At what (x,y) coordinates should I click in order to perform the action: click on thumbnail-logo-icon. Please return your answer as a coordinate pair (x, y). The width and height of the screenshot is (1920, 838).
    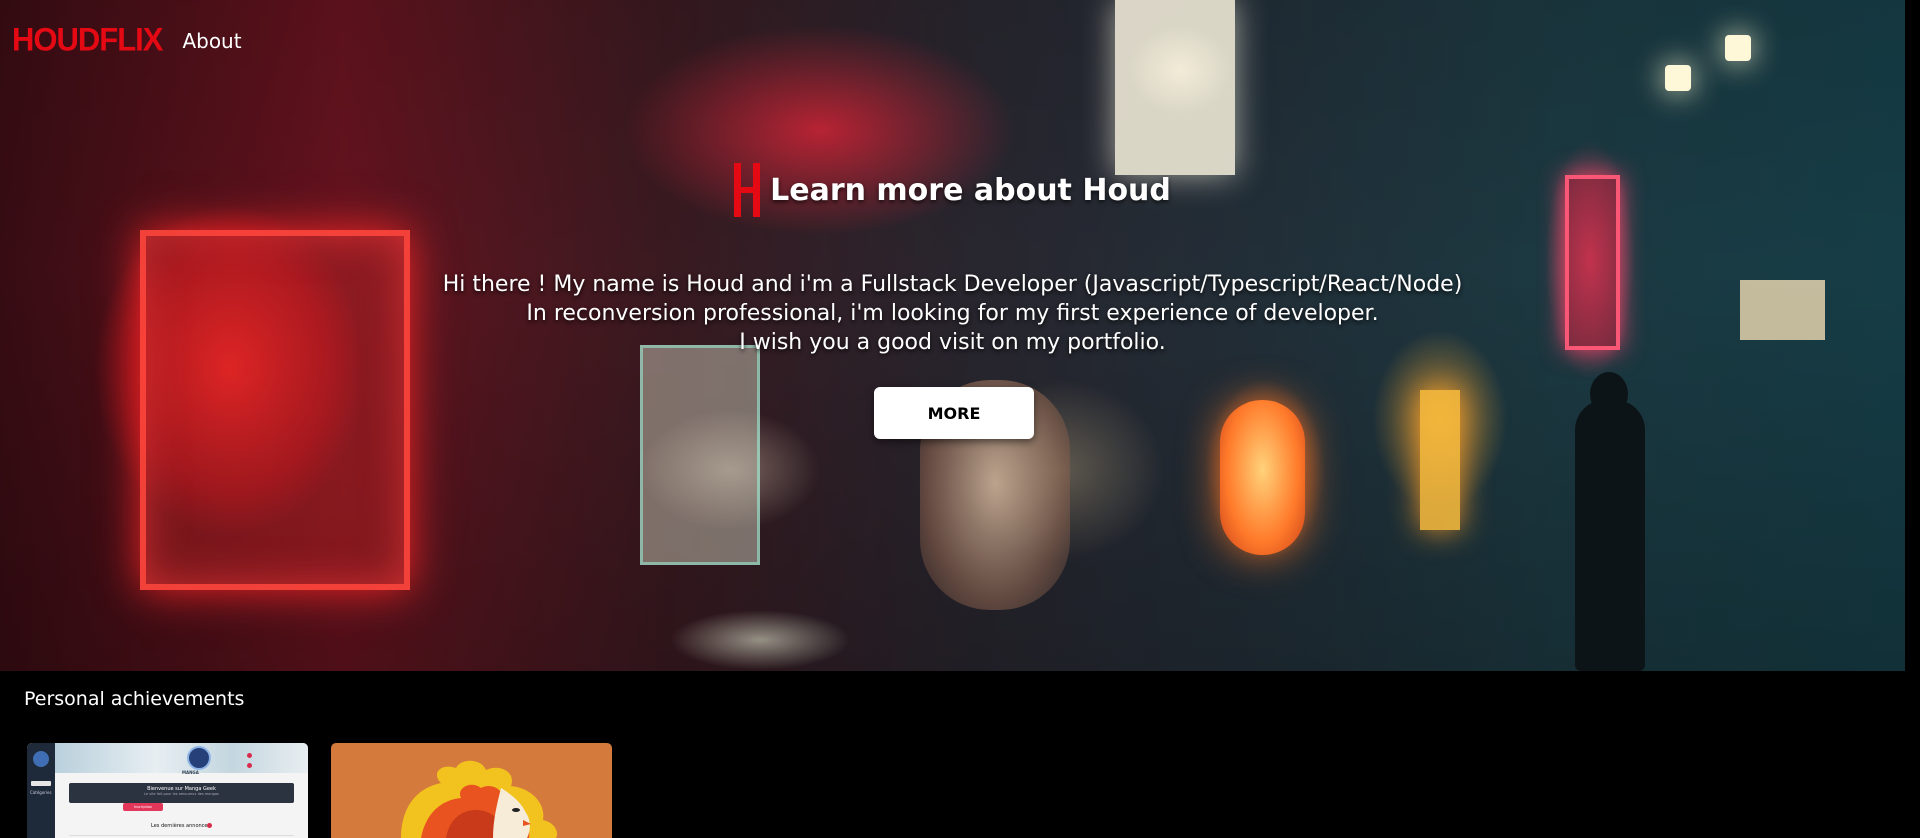
    Looking at the image, I should click on (41, 759).